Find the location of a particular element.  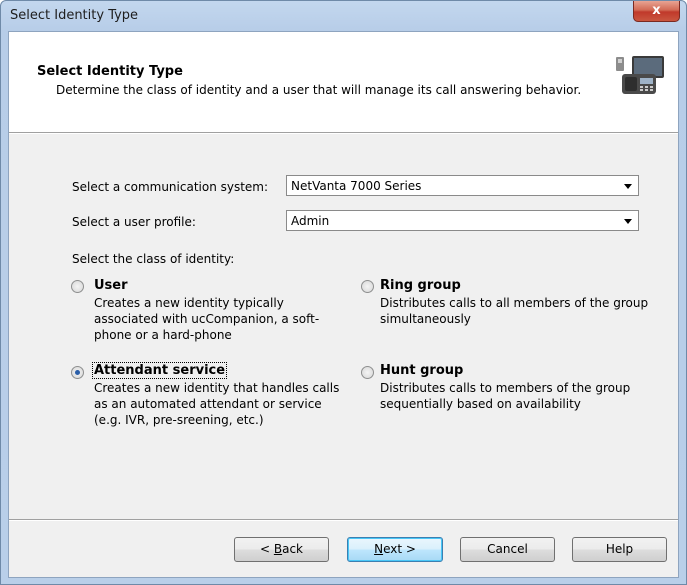

user-profile-select: Admin is located at coordinates (462, 220).